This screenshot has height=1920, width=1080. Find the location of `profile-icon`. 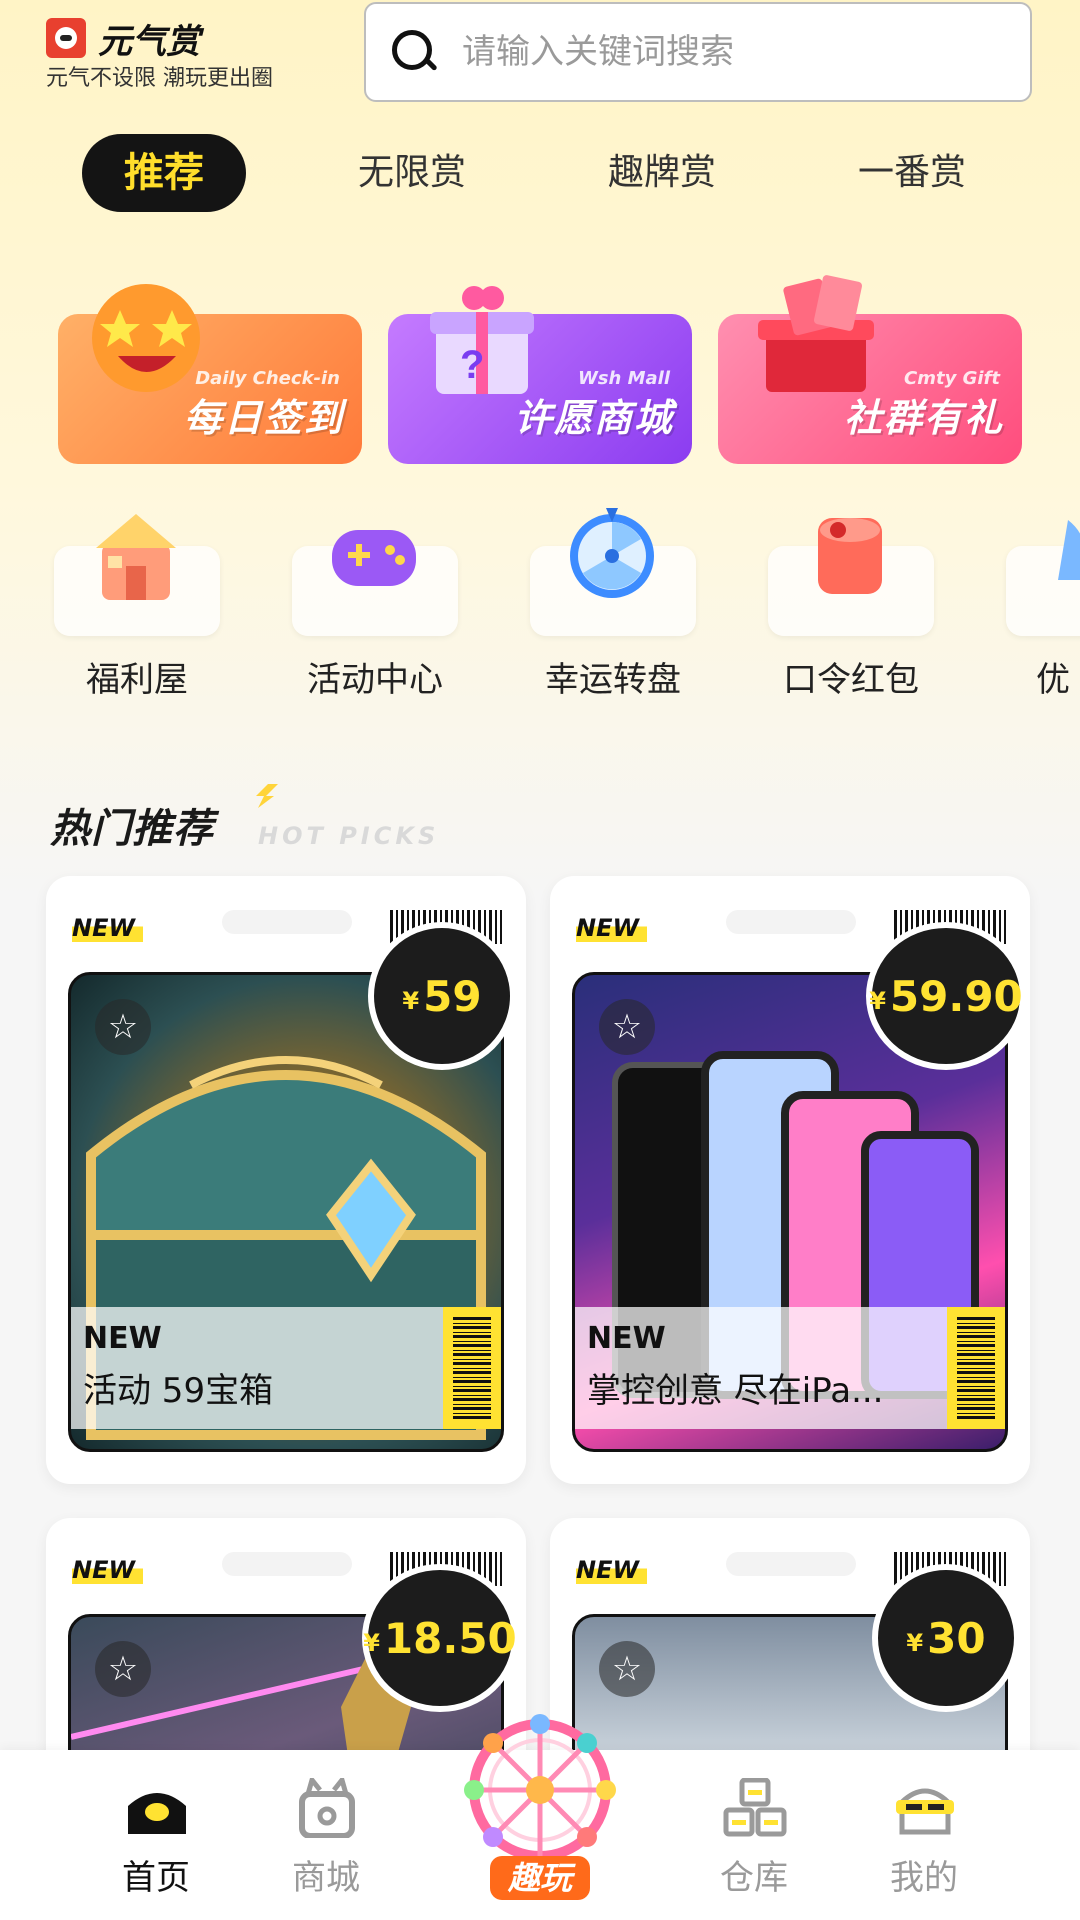

profile-icon is located at coordinates (925, 1811).